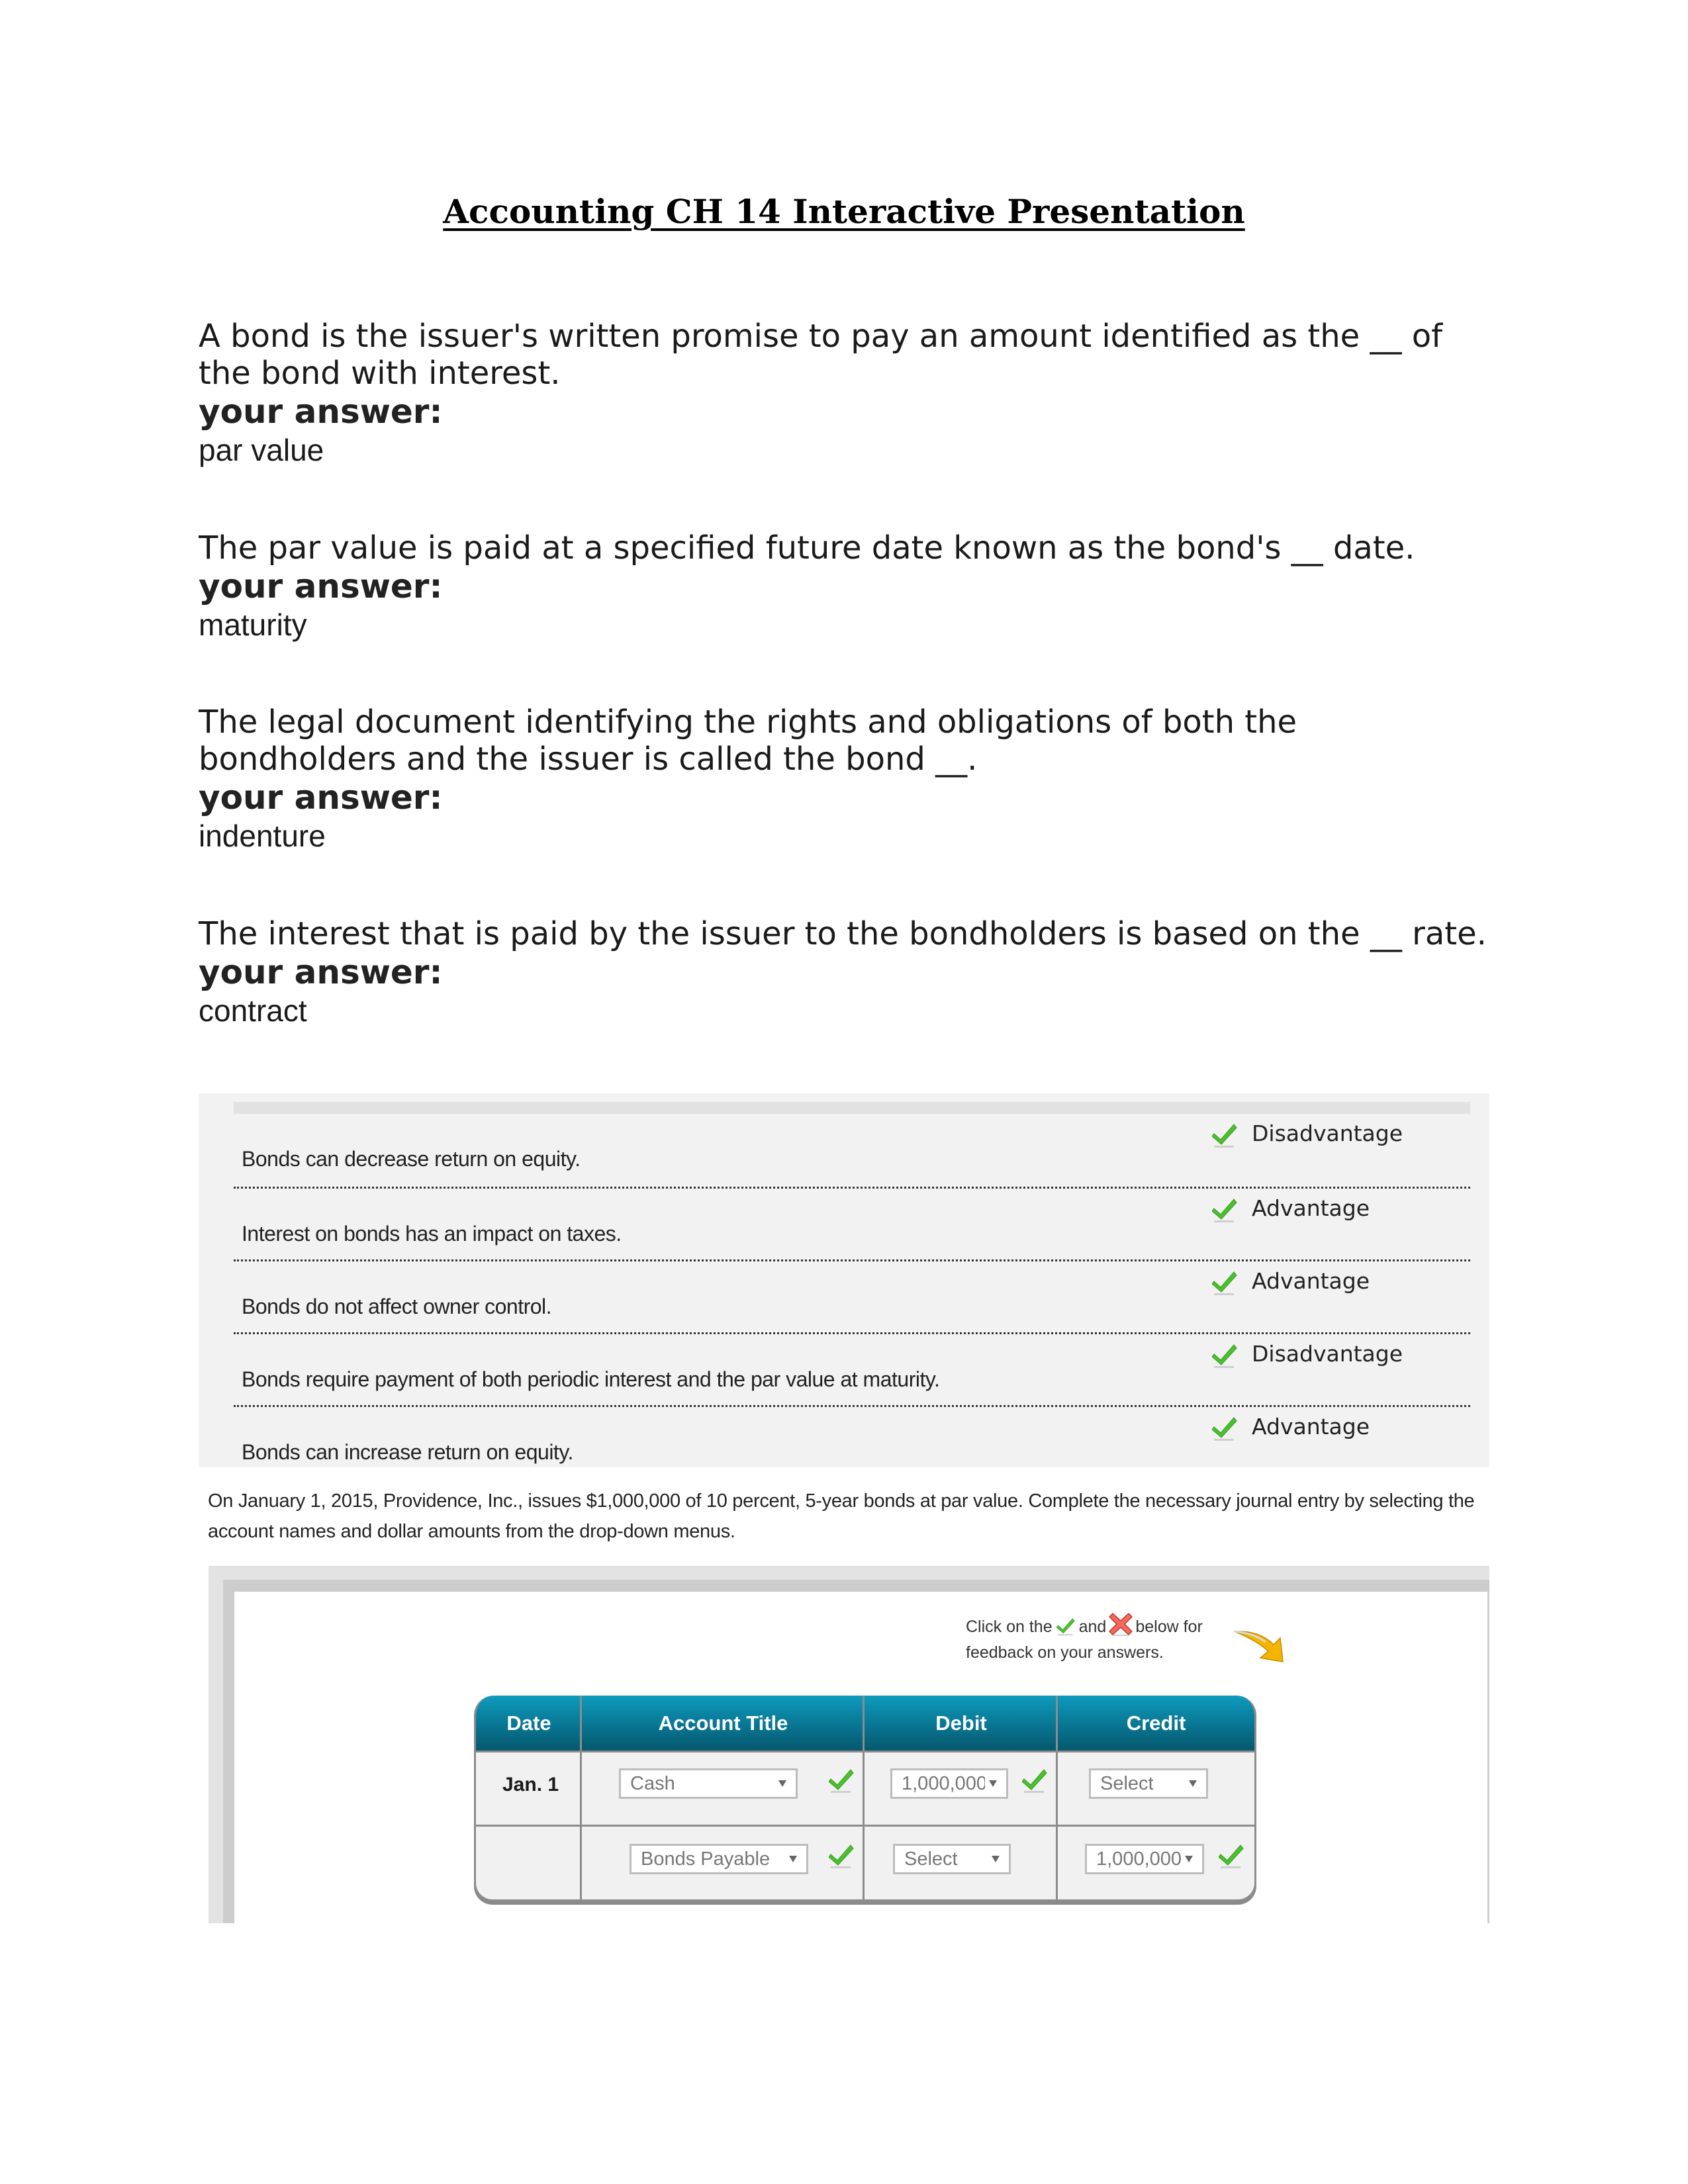 The height and width of the screenshot is (2184, 1688). I want to click on classification-header-bar, so click(852, 1108).